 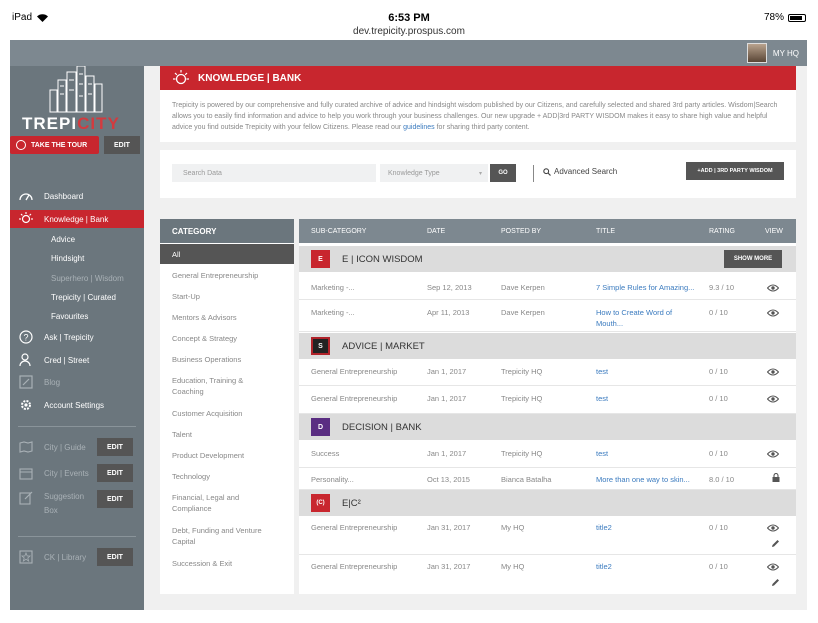 I want to click on edit-city-guide-button: EDIT, so click(x=115, y=447).